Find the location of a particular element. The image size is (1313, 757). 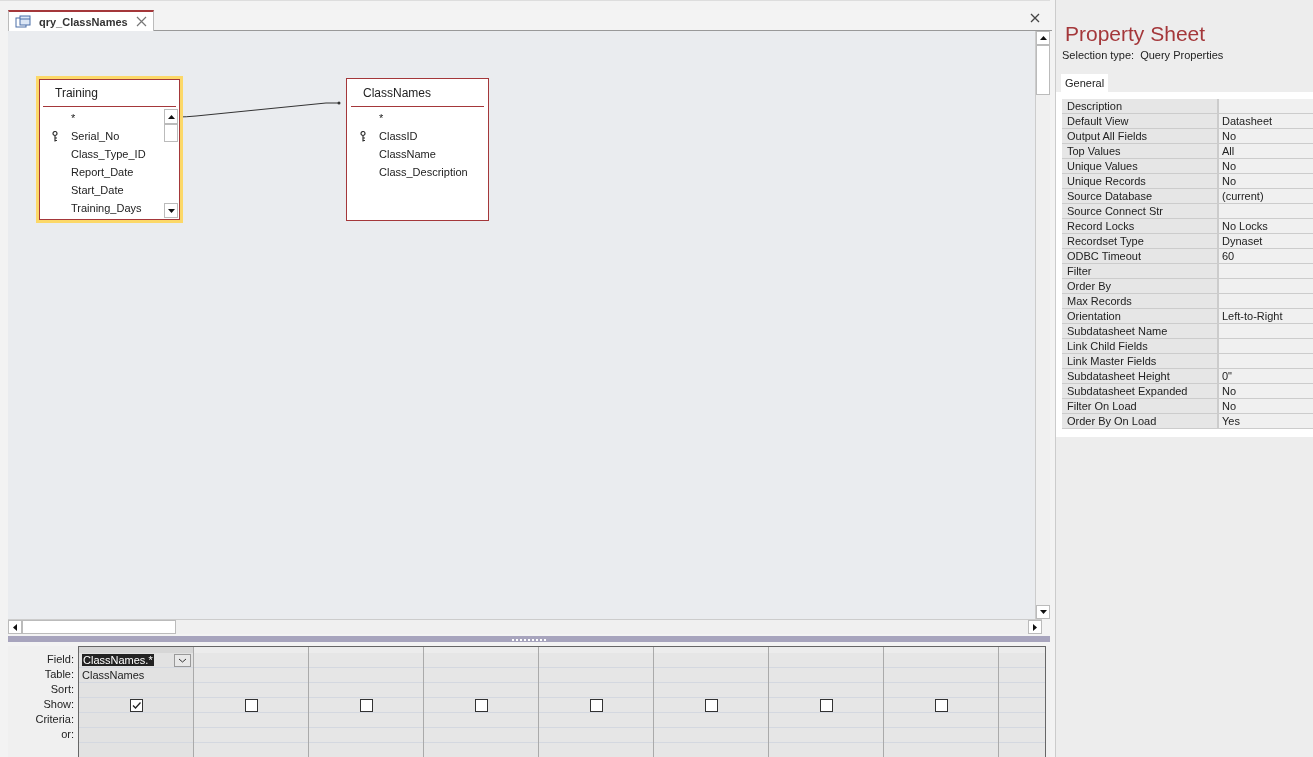

row-label: Field: is located at coordinates (60, 659).